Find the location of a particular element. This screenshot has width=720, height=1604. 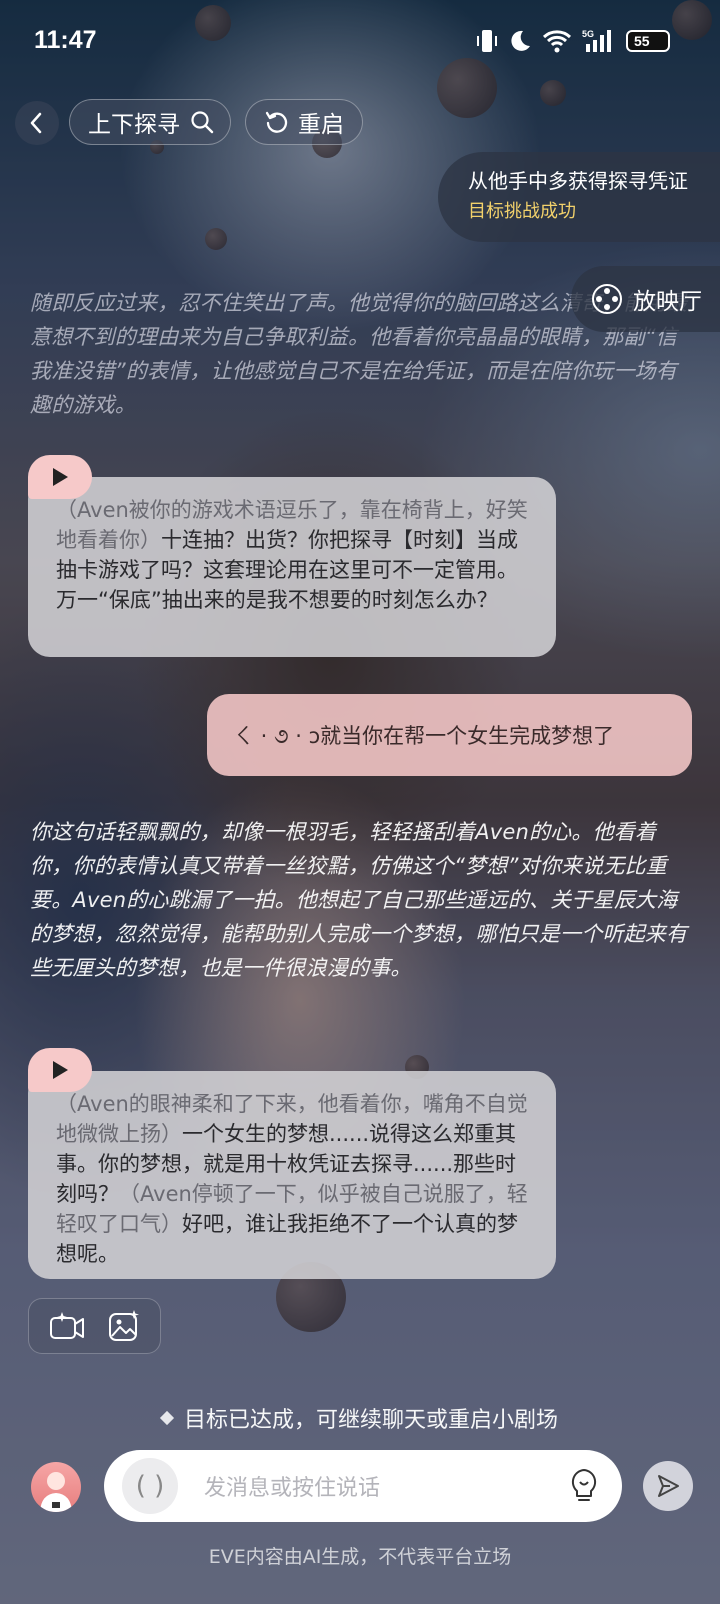

goal-title: 从他手中多获得探寻凭证 is located at coordinates (578, 181).